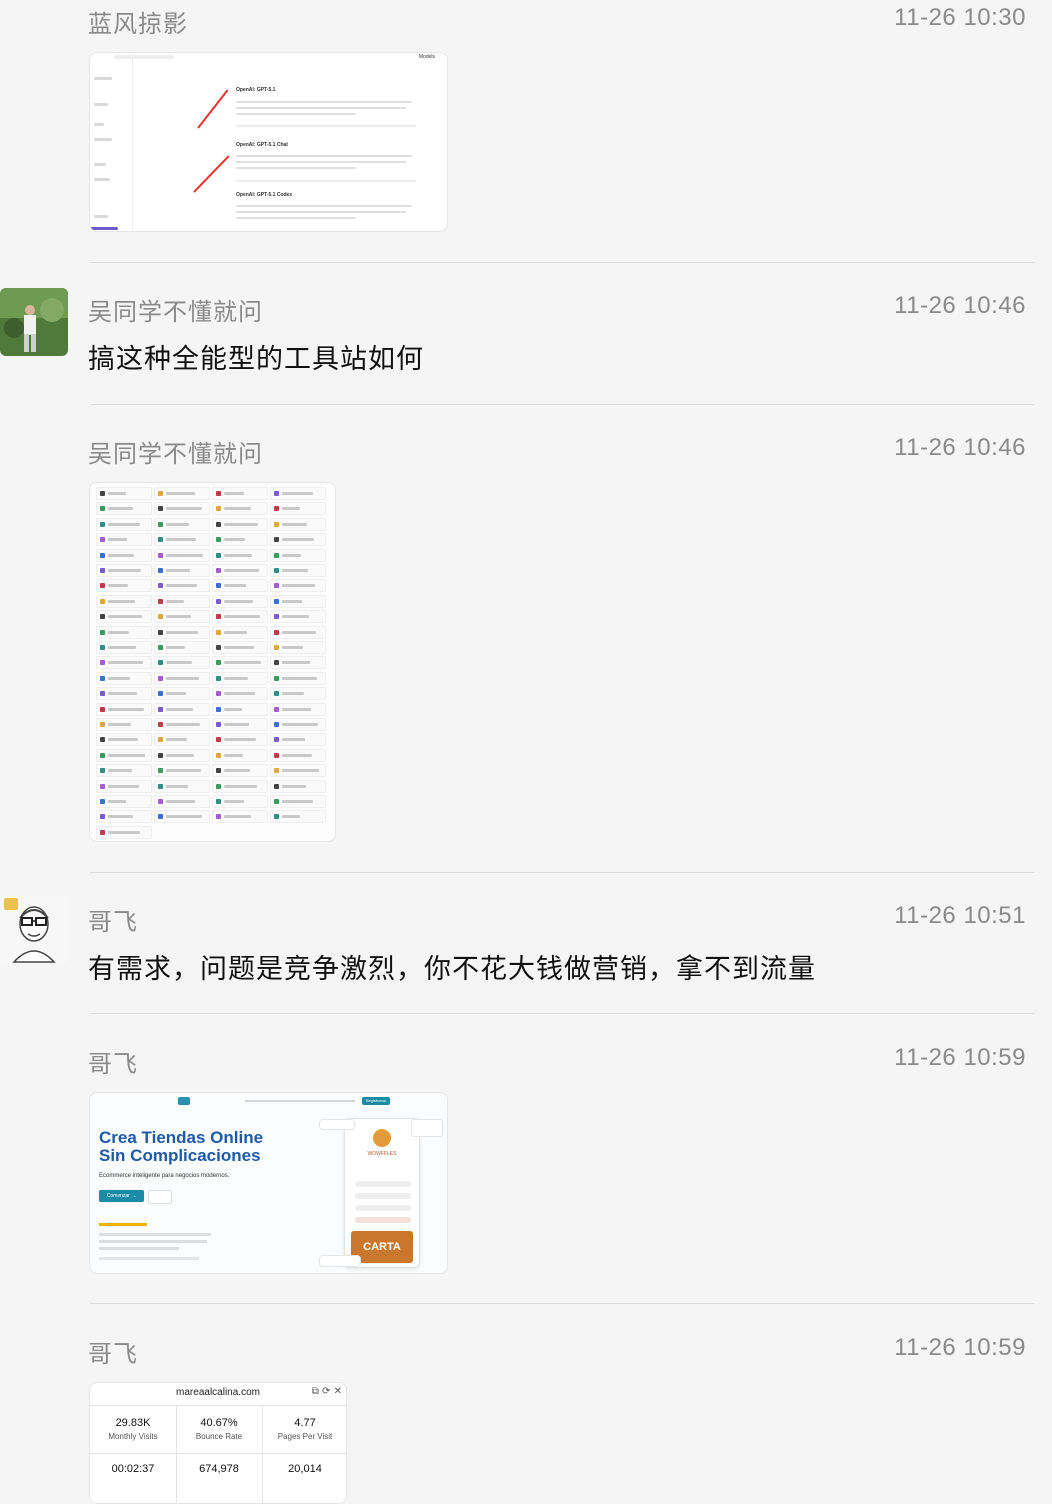 The image size is (1052, 1504). I want to click on image-thumbnail-tool-grid, so click(212, 662).